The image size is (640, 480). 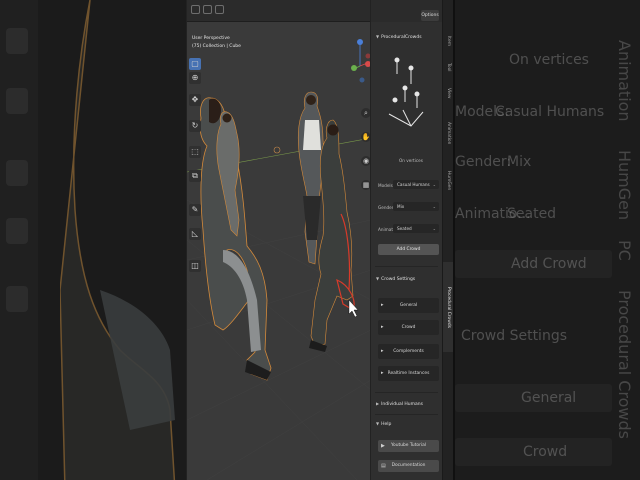 I want to click on animation-dropdown: Seated ⌄, so click(x=416, y=228).